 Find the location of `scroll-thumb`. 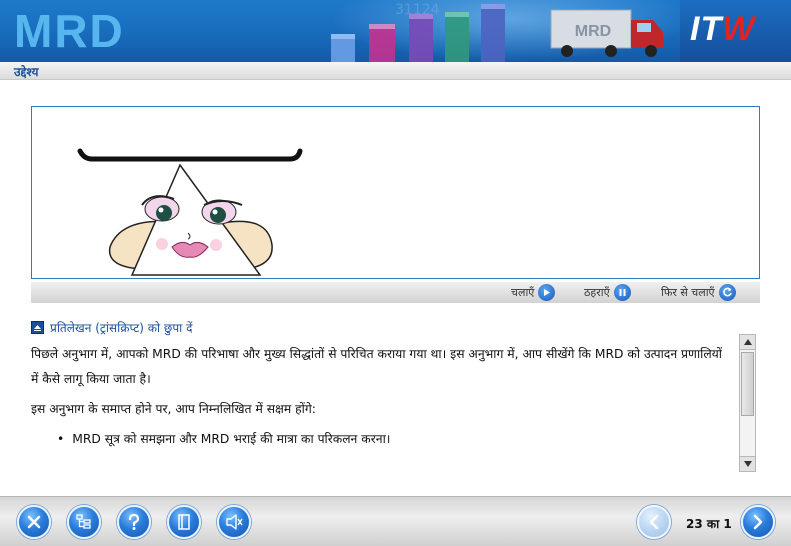

scroll-thumb is located at coordinates (747, 384).